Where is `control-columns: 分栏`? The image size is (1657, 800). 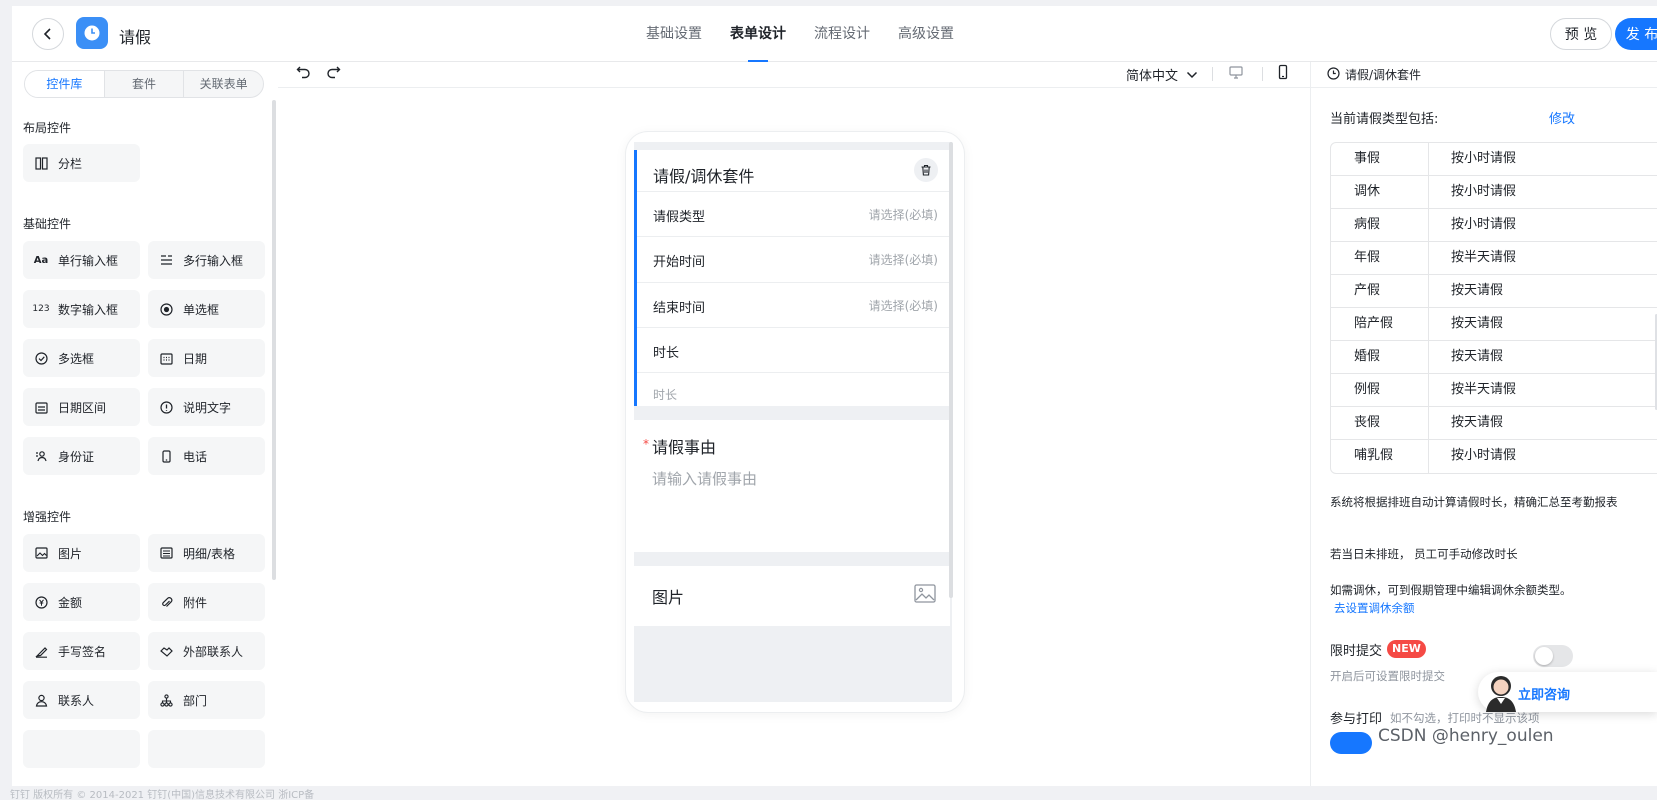 control-columns: 分栏 is located at coordinates (81, 163).